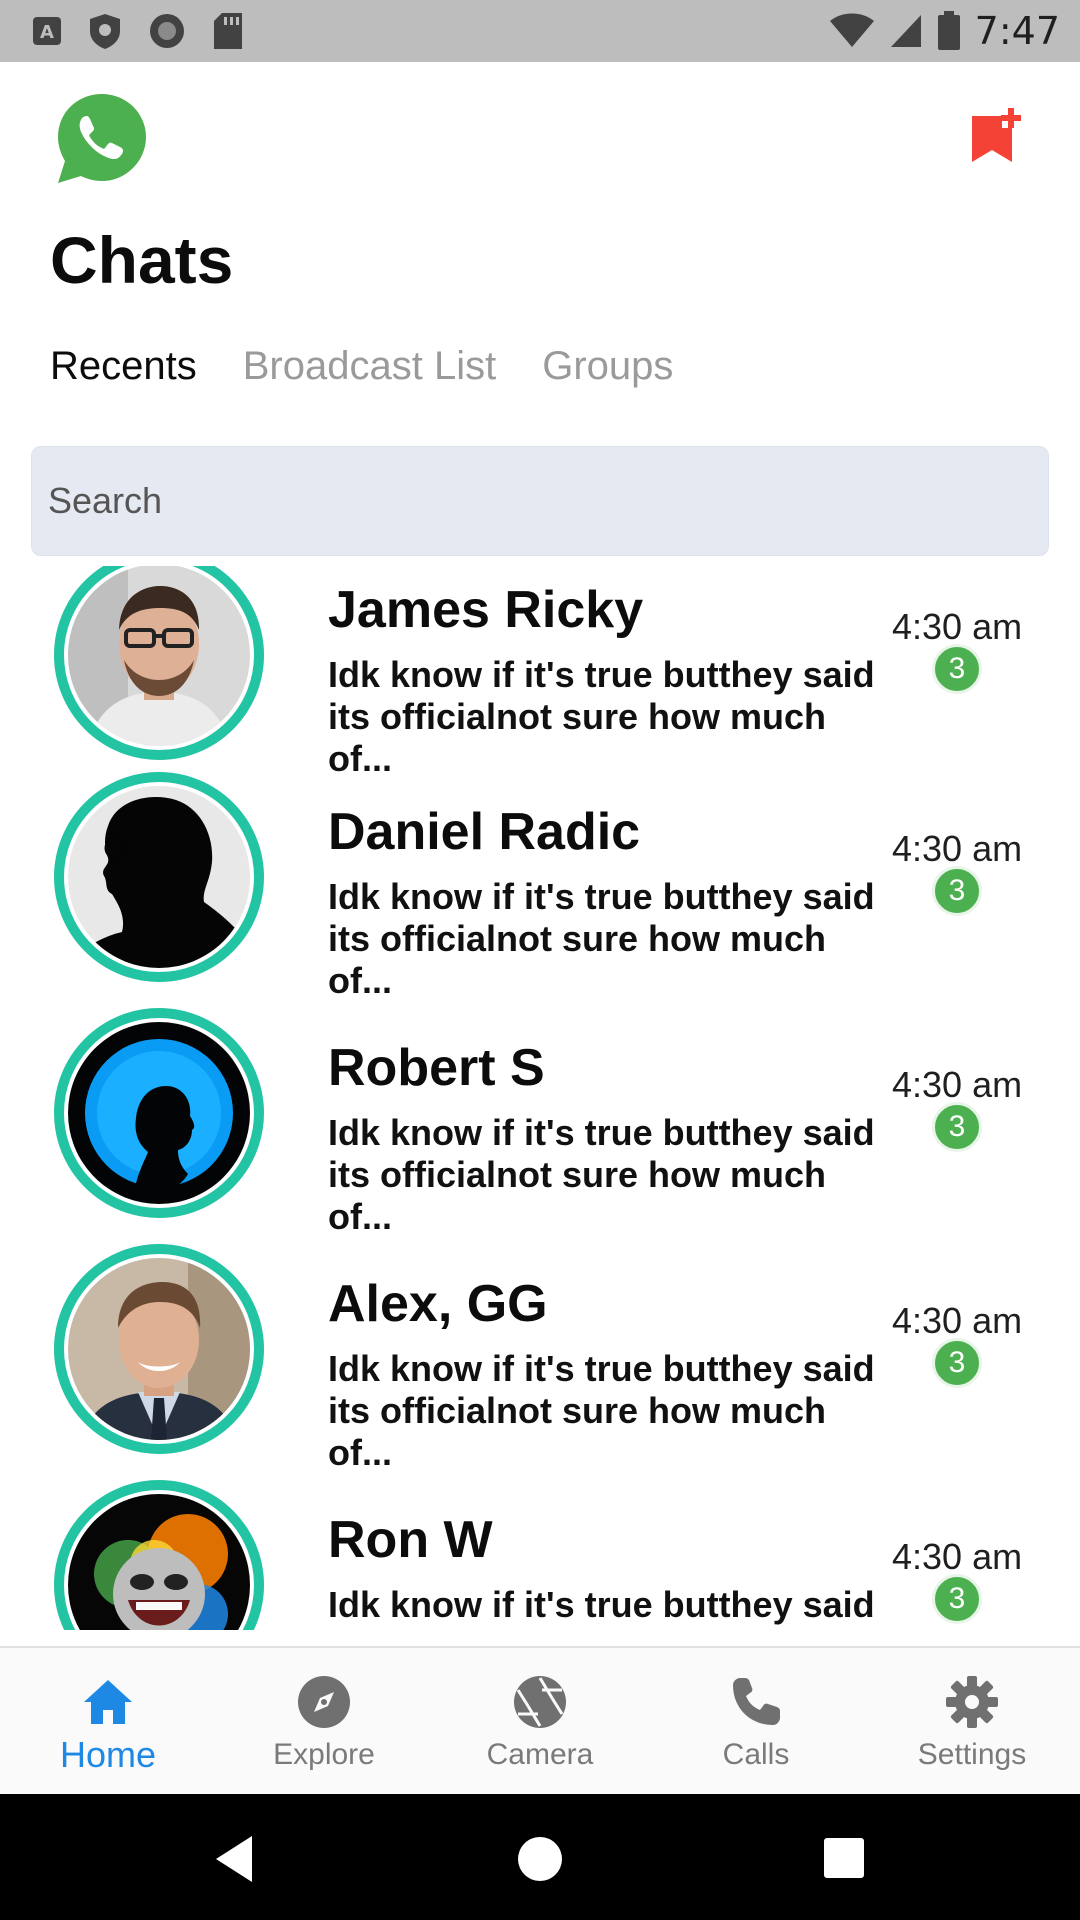  I want to click on nav-home: Home, so click(108, 1722).